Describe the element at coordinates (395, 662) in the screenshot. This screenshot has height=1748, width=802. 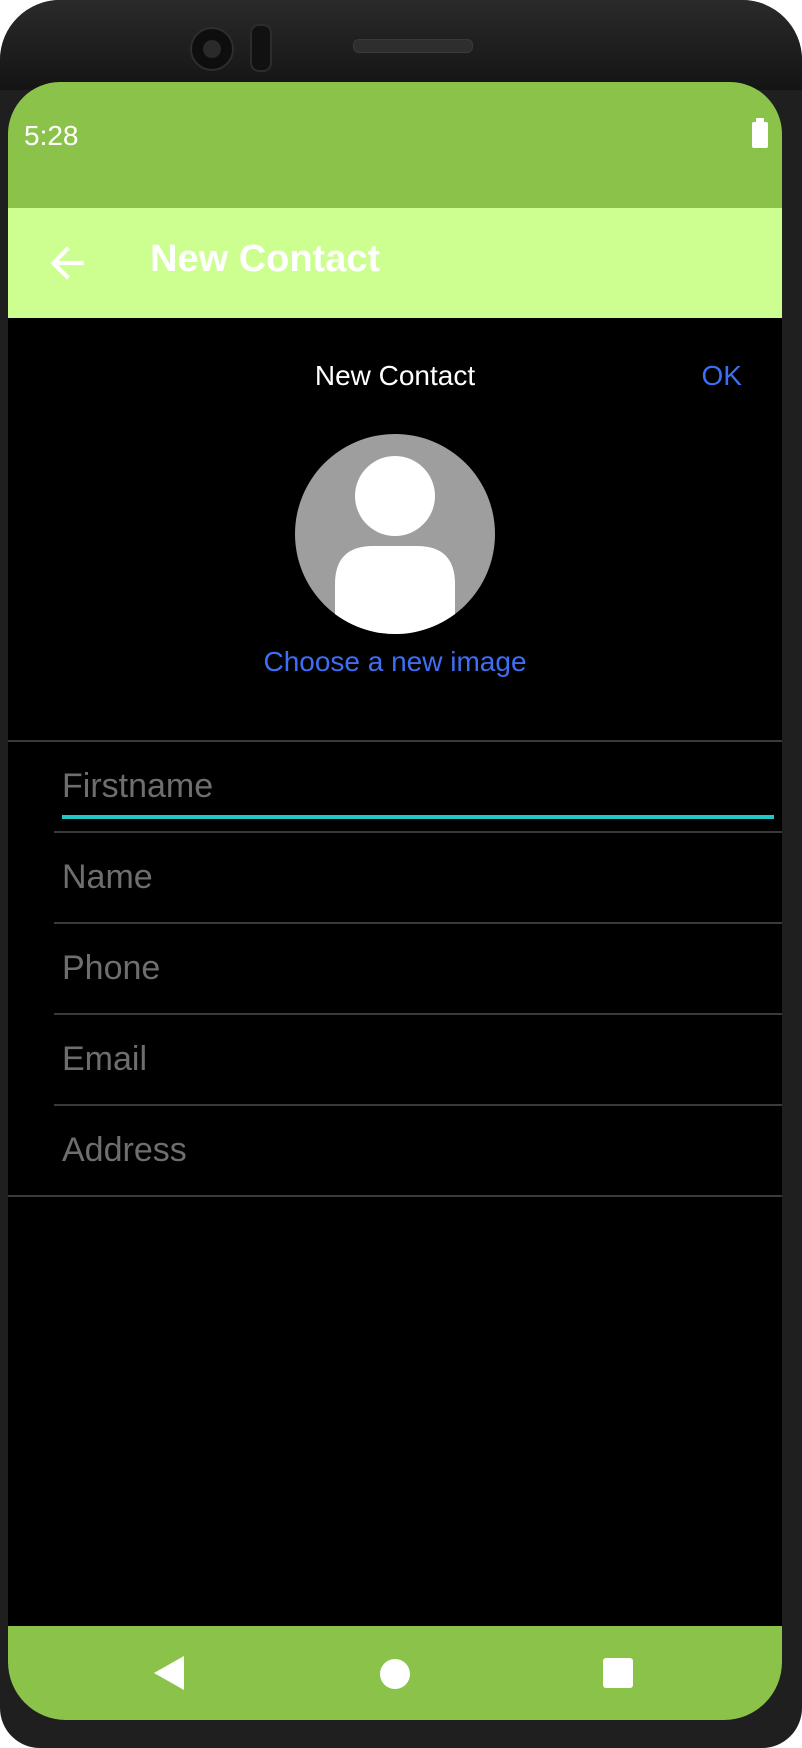
I see `choose-image-link: Choose a new image` at that location.